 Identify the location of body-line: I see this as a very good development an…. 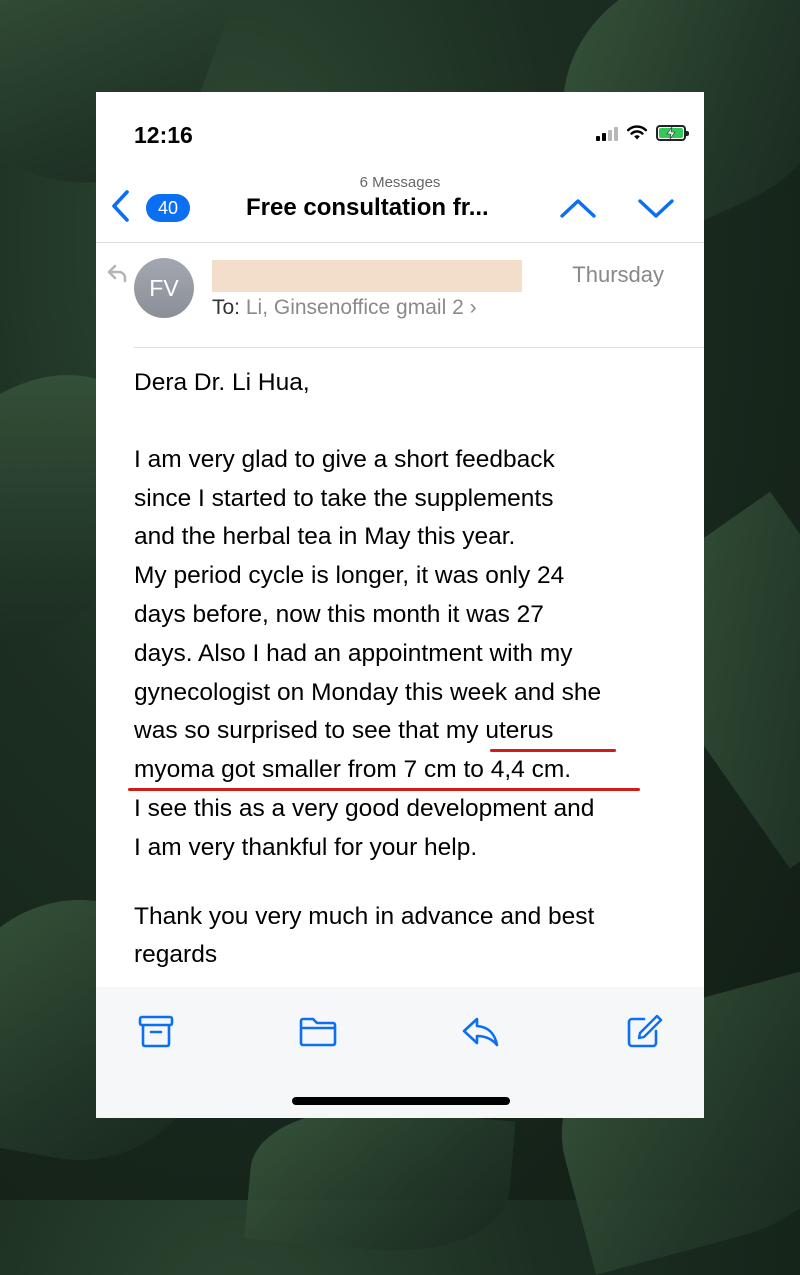
(364, 808).